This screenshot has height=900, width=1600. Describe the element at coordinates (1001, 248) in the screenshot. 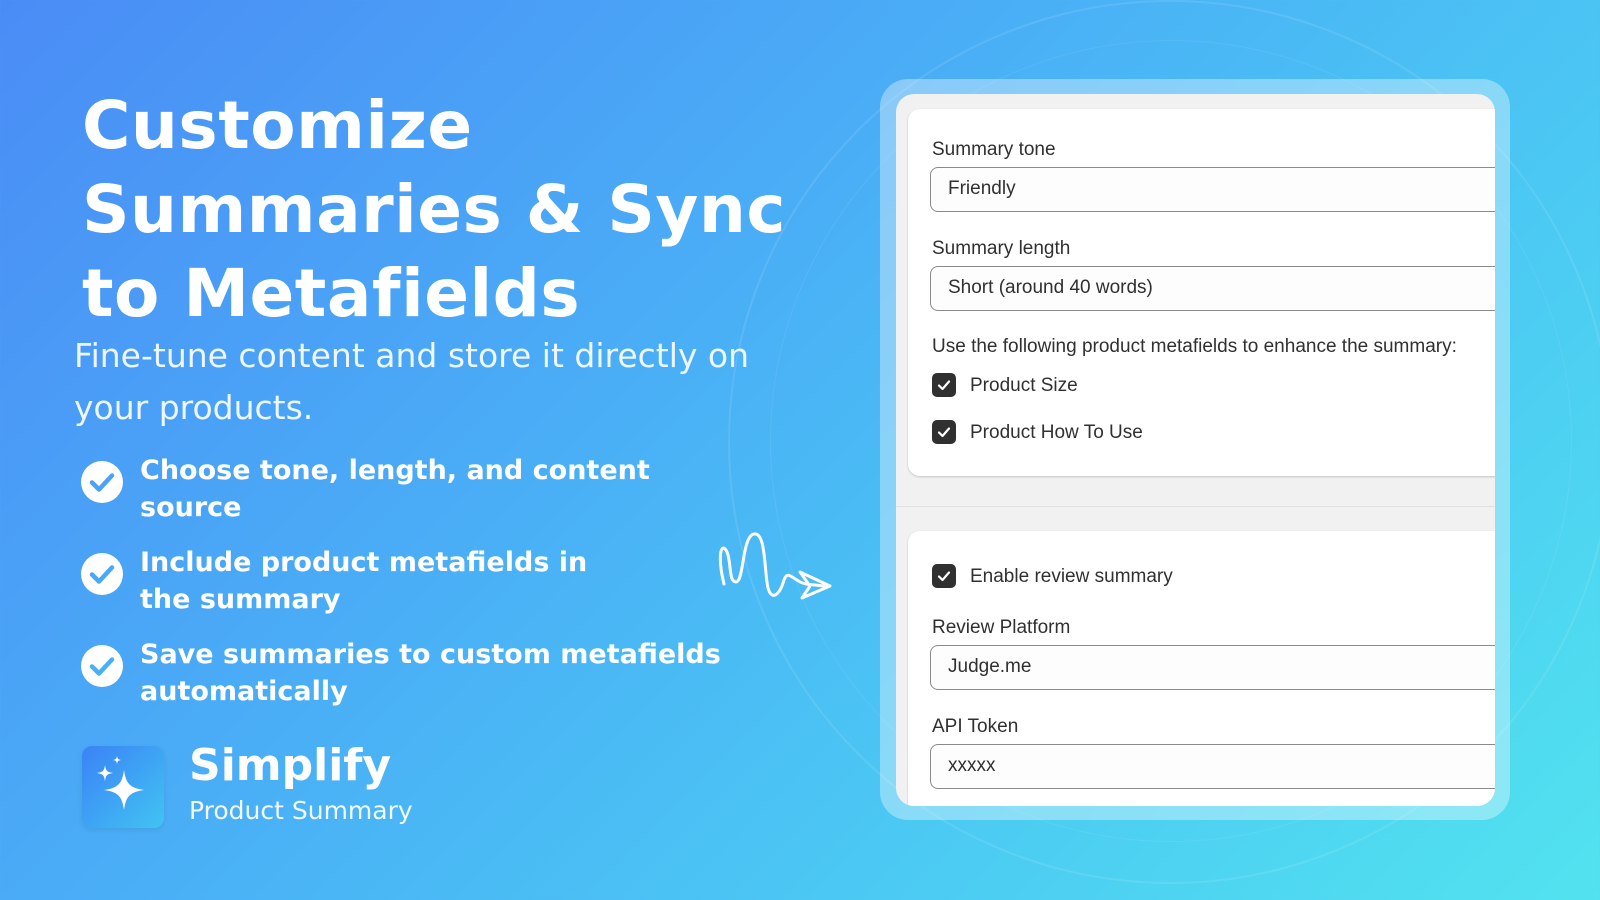

I see `summary-length-label: Summary length` at that location.